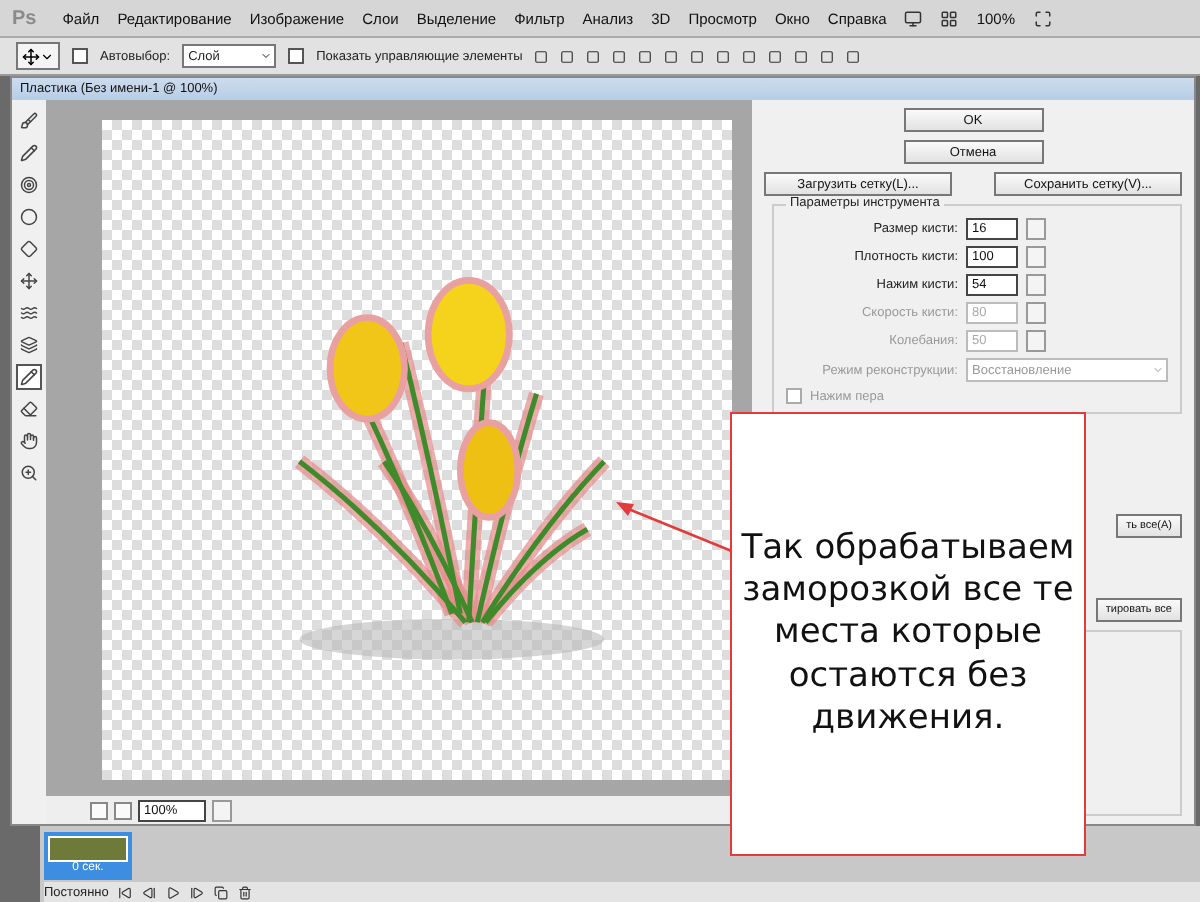  What do you see at coordinates (29, 441) in the screenshot?
I see `hand-icon` at bounding box center [29, 441].